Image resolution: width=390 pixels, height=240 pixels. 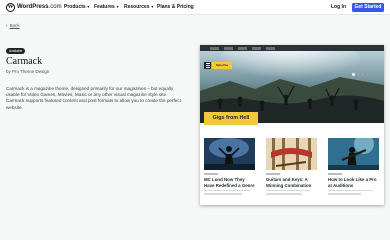 I want to click on chevron-left-icon: ‹, so click(x=7, y=26).